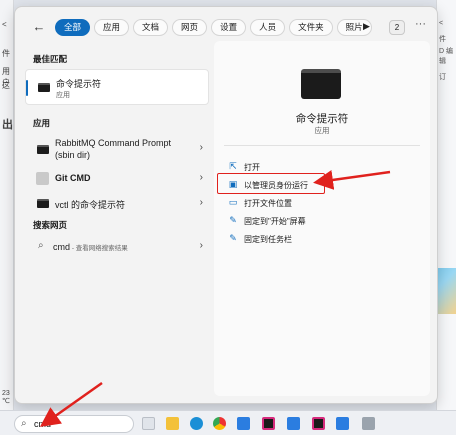 This screenshot has width=456, height=435. Describe the element at coordinates (71, 404) in the screenshot. I see `arrow-to-search-box` at that location.